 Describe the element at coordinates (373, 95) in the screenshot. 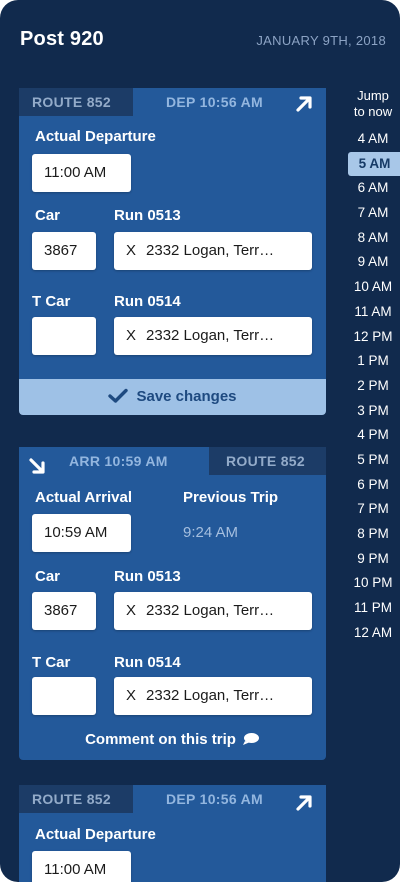

I see `jump-label-line1: Jump` at that location.